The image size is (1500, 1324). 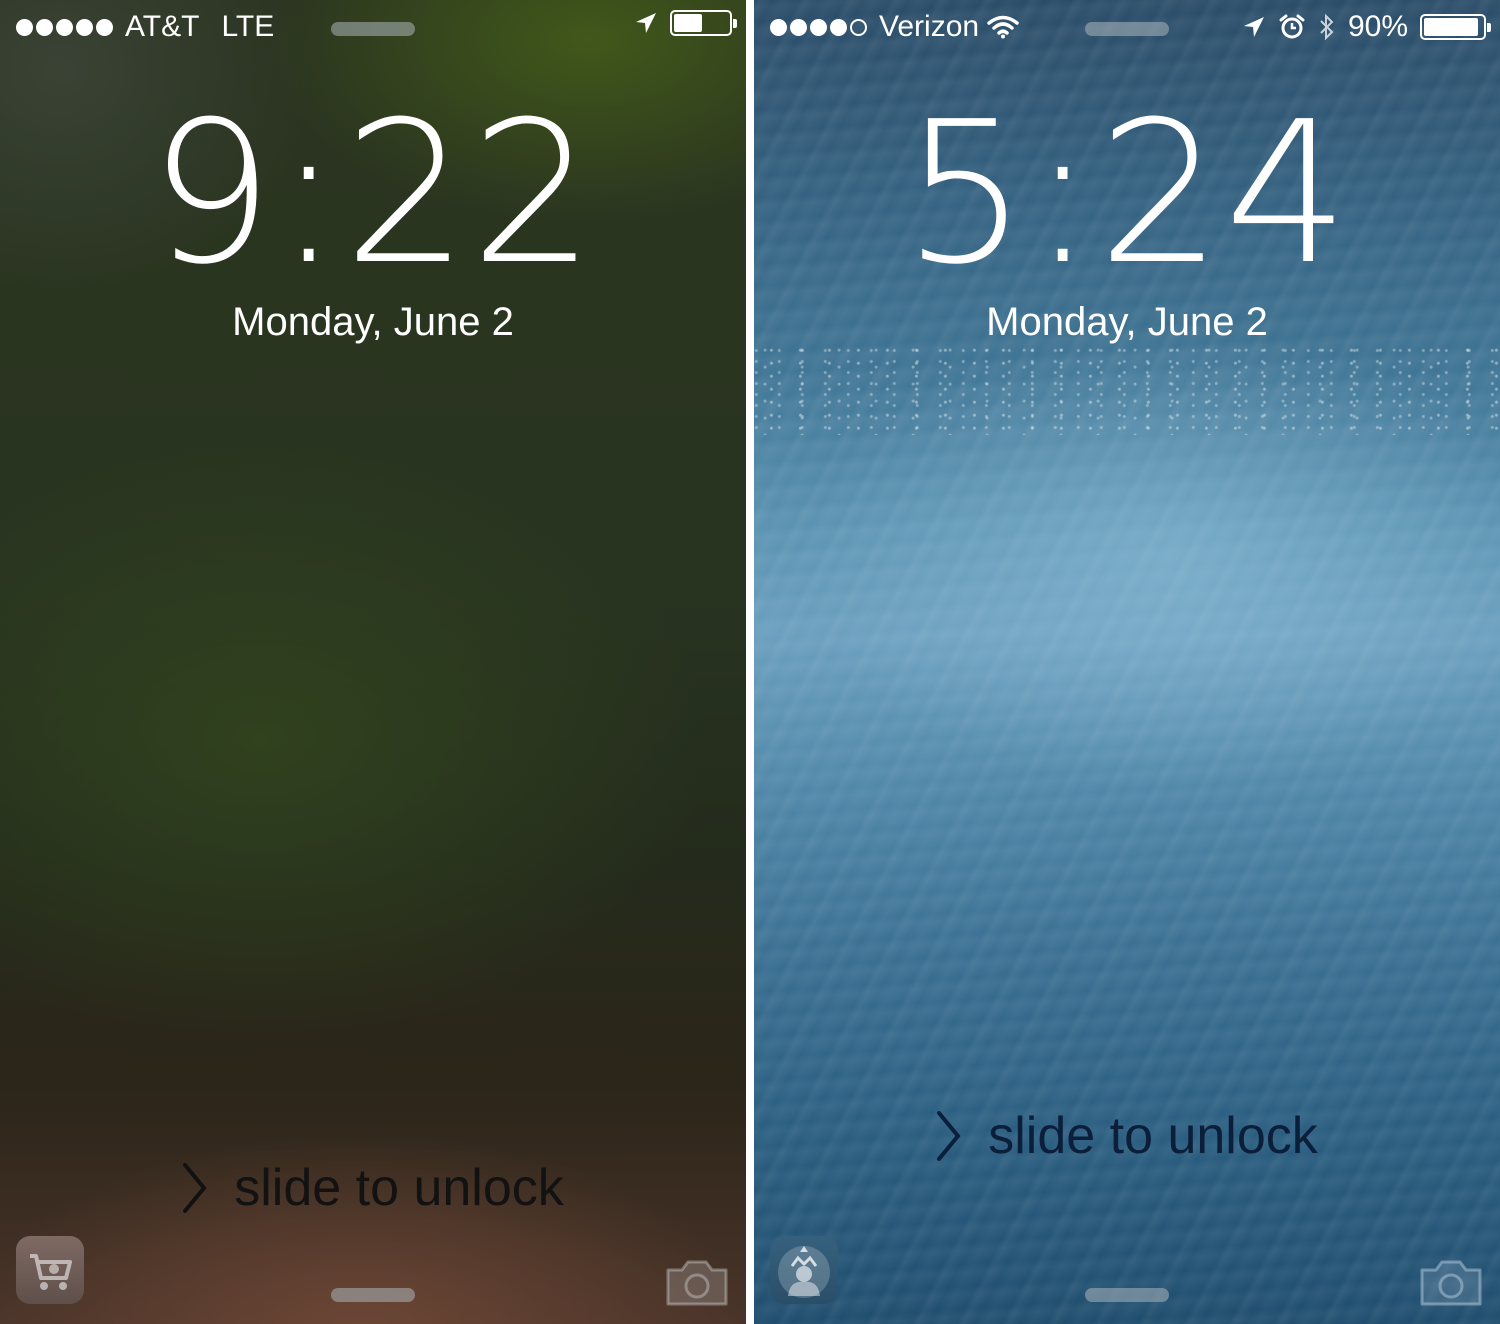 I want to click on apple-store-app-icon, so click(x=50, y=1270).